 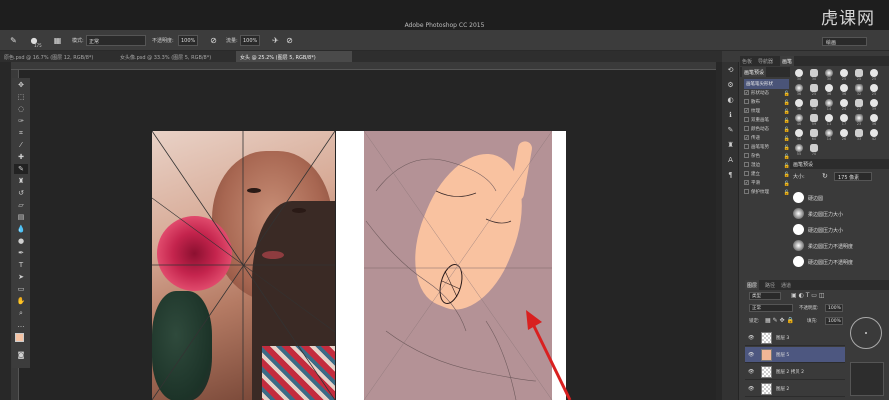 What do you see at coordinates (767, 193) in the screenshot?
I see `brush-setting-item: 保护纹理 🔓` at bounding box center [767, 193].